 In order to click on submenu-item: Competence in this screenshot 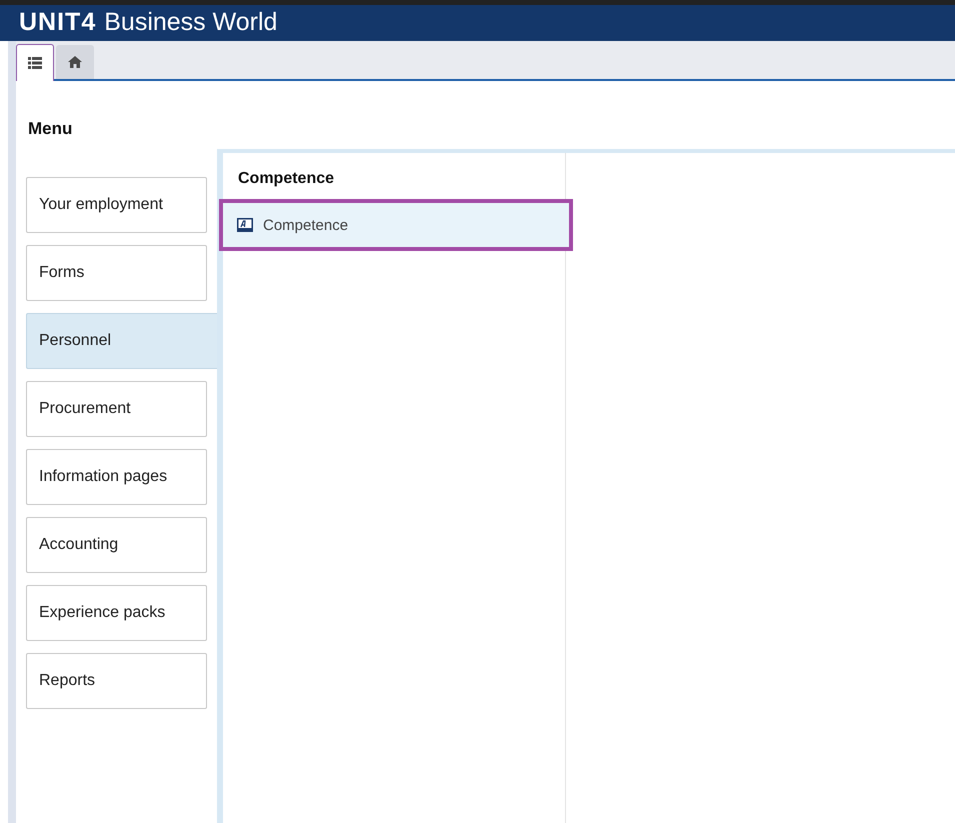, I will do `click(396, 225)`.